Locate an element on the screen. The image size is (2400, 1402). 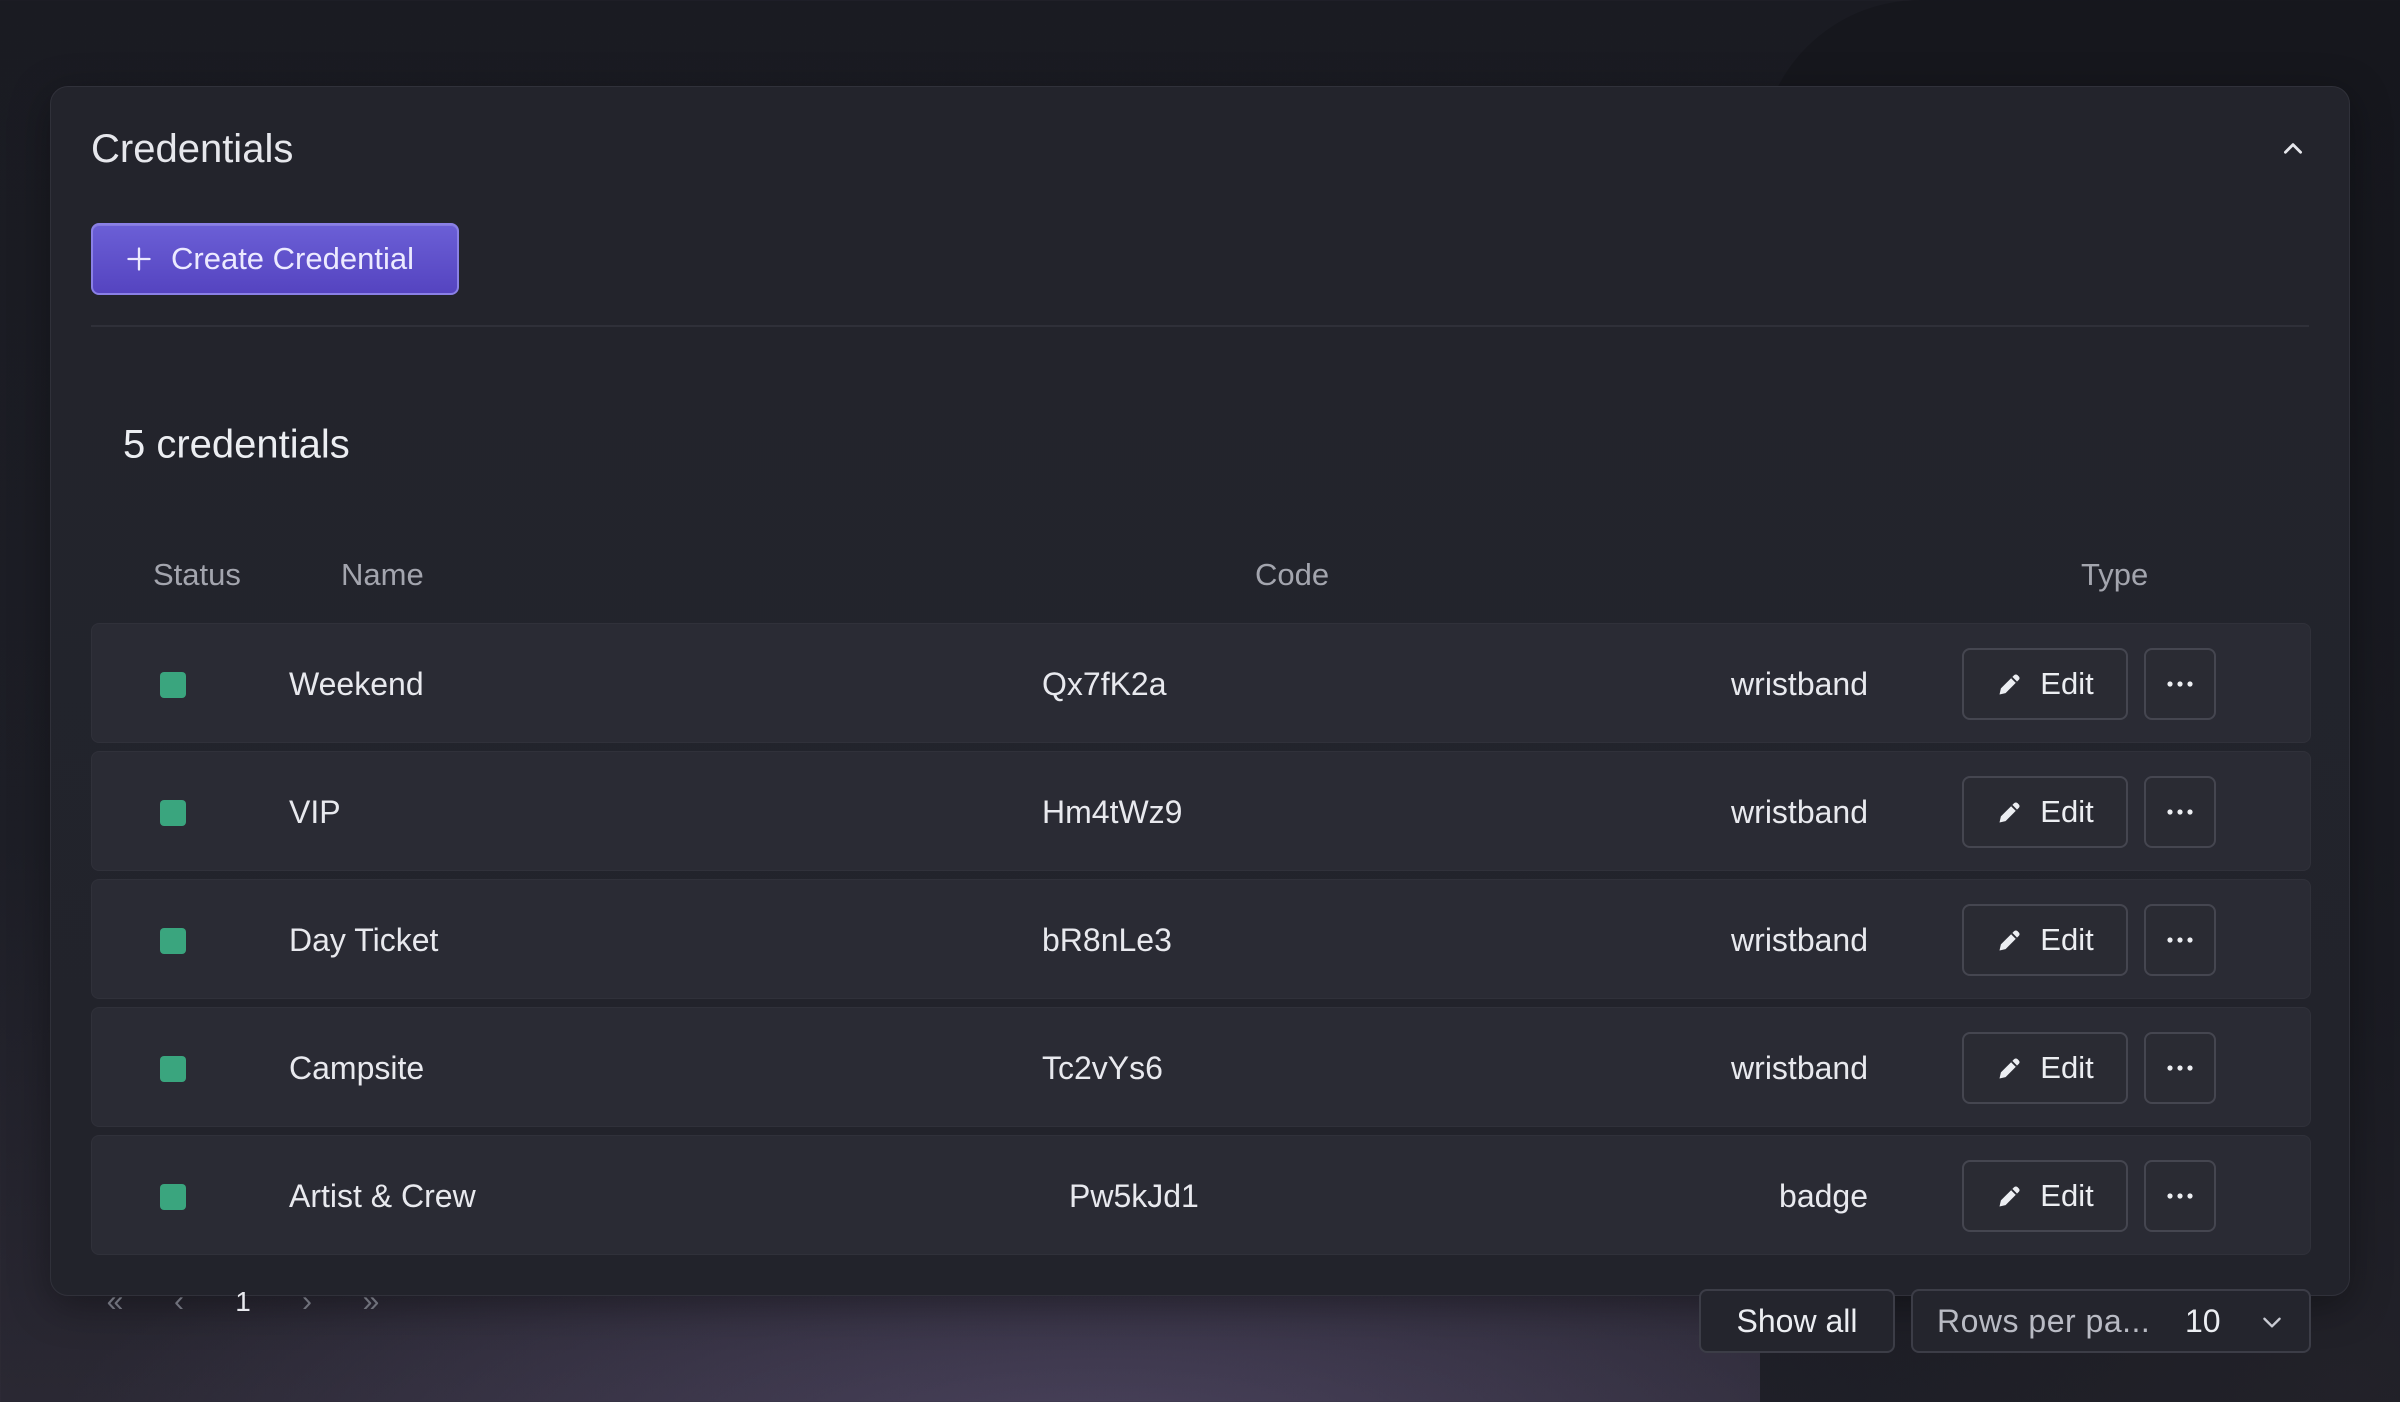
credential-code: Pw5kJd1 is located at coordinates (1134, 1196).